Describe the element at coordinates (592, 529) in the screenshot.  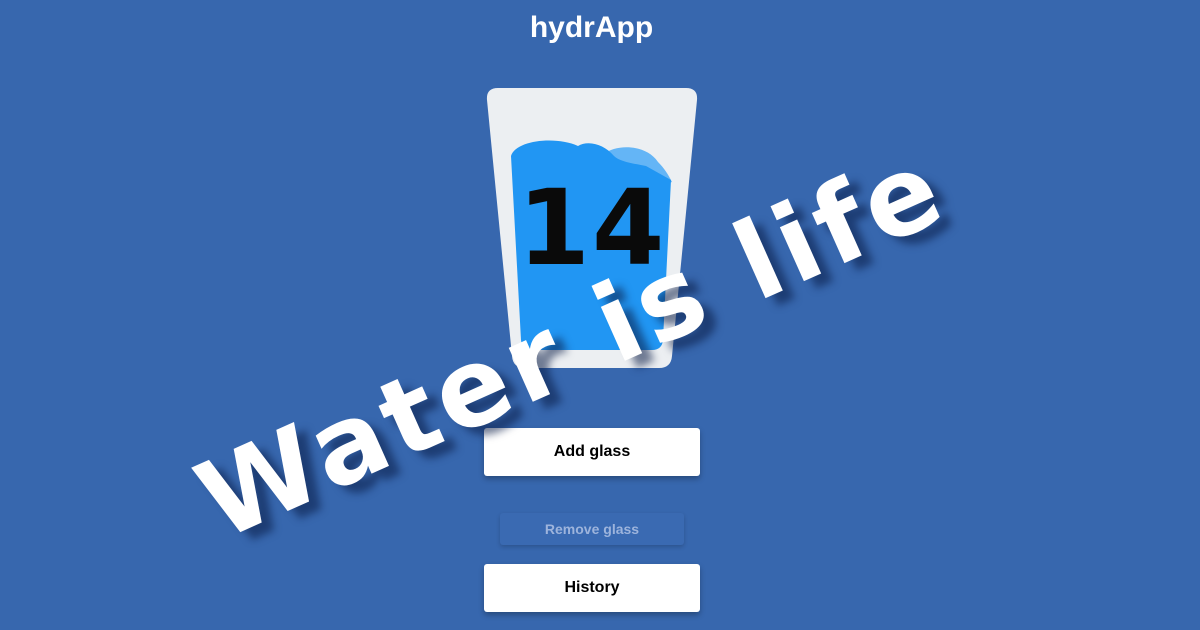
I see `remove-glass-button: Remove glass` at that location.